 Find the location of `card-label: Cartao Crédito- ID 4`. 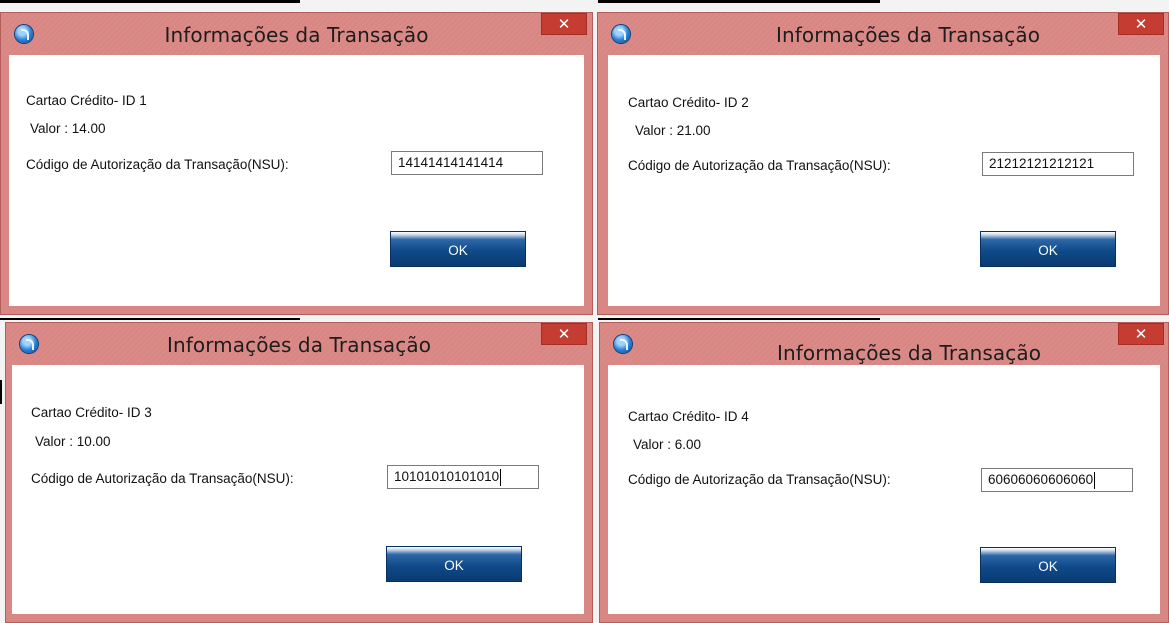

card-label: Cartao Crédito- ID 4 is located at coordinates (688, 416).